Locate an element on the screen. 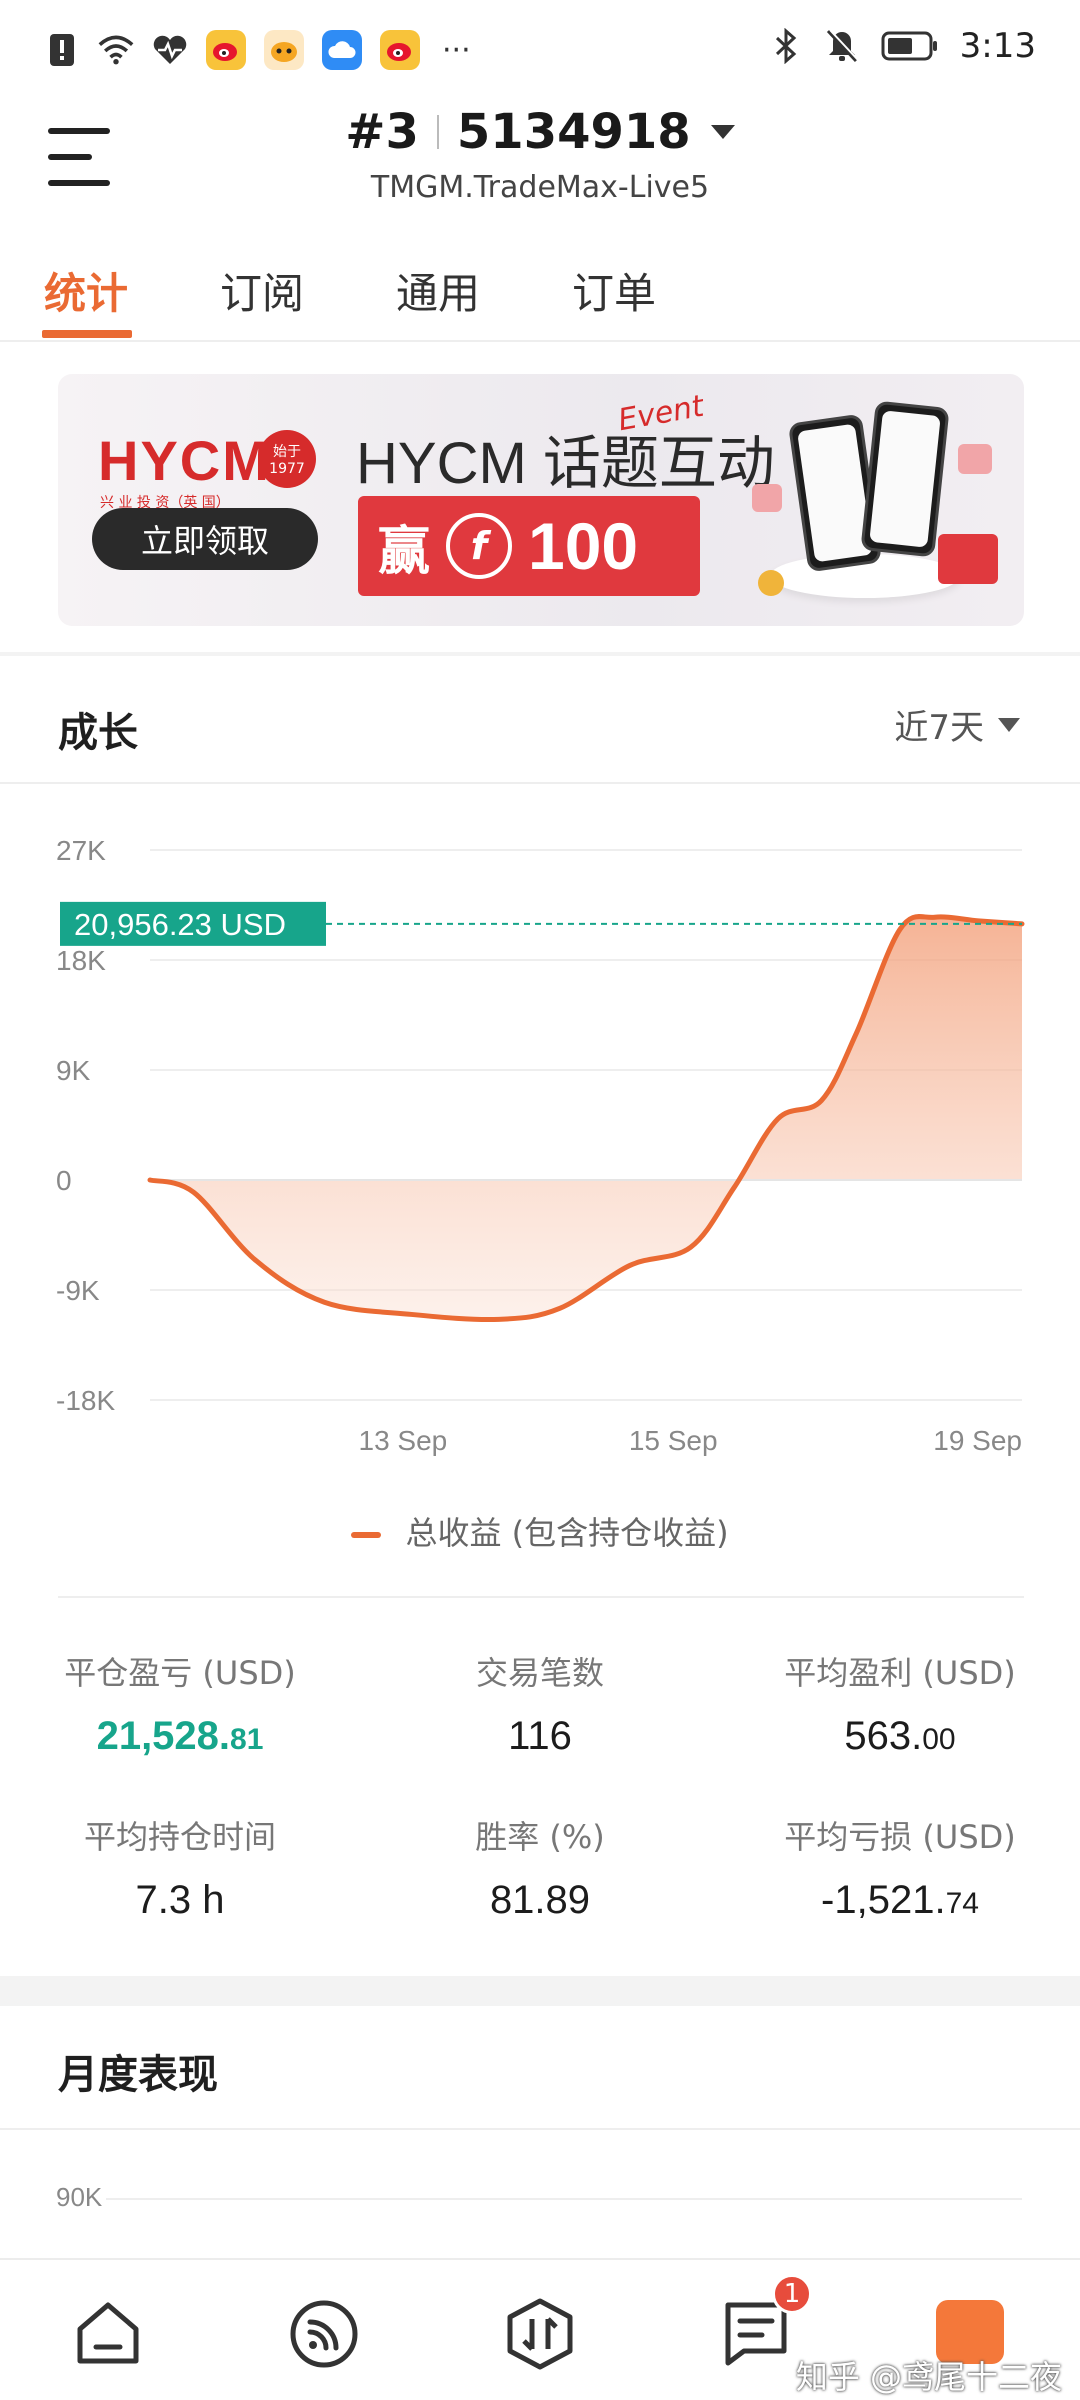 The height and width of the screenshot is (2400, 1080). banner-title: HYCM 话题互动 is located at coordinates (565, 463).